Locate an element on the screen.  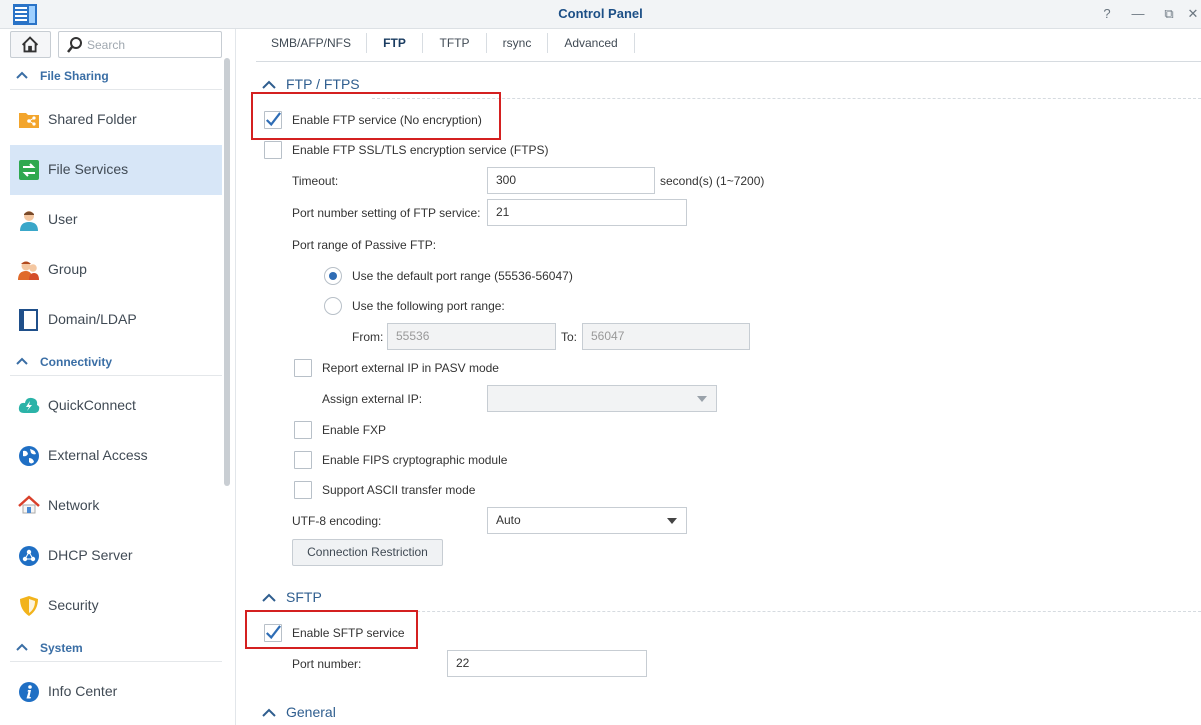
search-field is located at coordinates (140, 44).